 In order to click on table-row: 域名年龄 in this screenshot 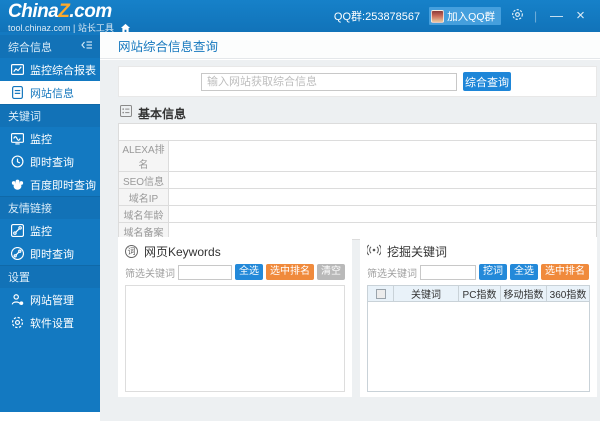, I will do `click(357, 214)`.